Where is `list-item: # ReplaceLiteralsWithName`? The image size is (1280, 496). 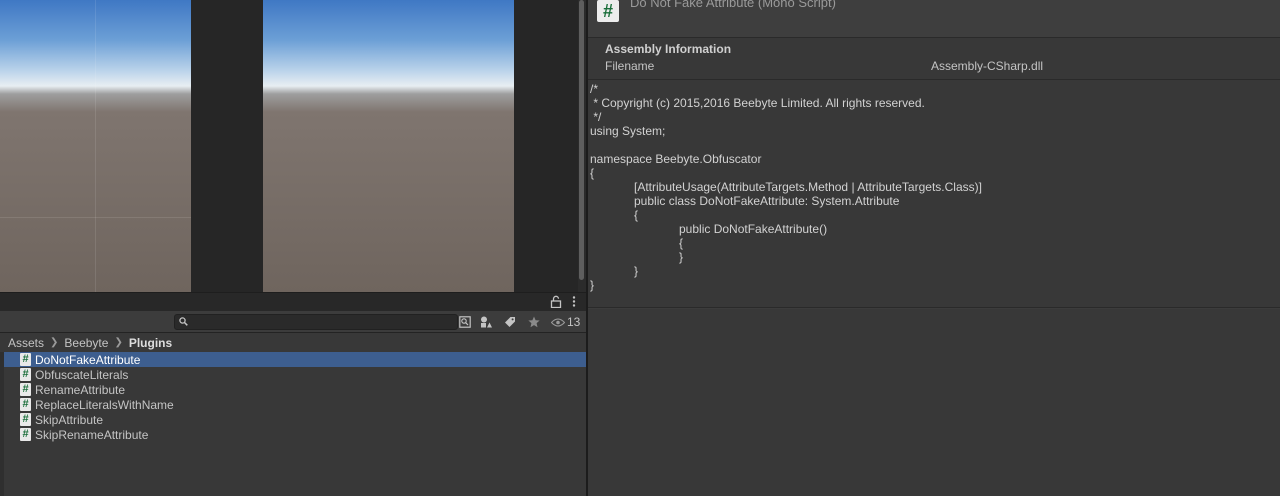 list-item: # ReplaceLiteralsWithName is located at coordinates (295, 404).